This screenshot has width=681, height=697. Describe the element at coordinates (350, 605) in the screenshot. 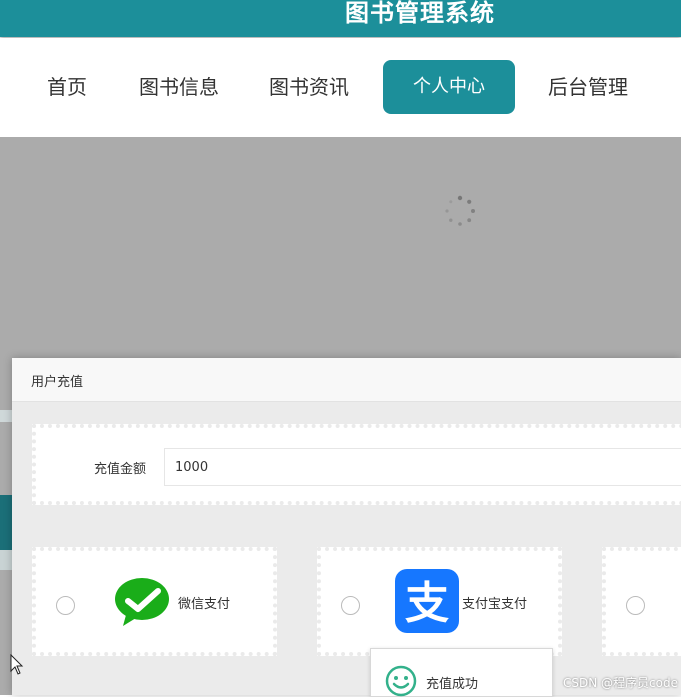

I see `alipay-radio` at that location.